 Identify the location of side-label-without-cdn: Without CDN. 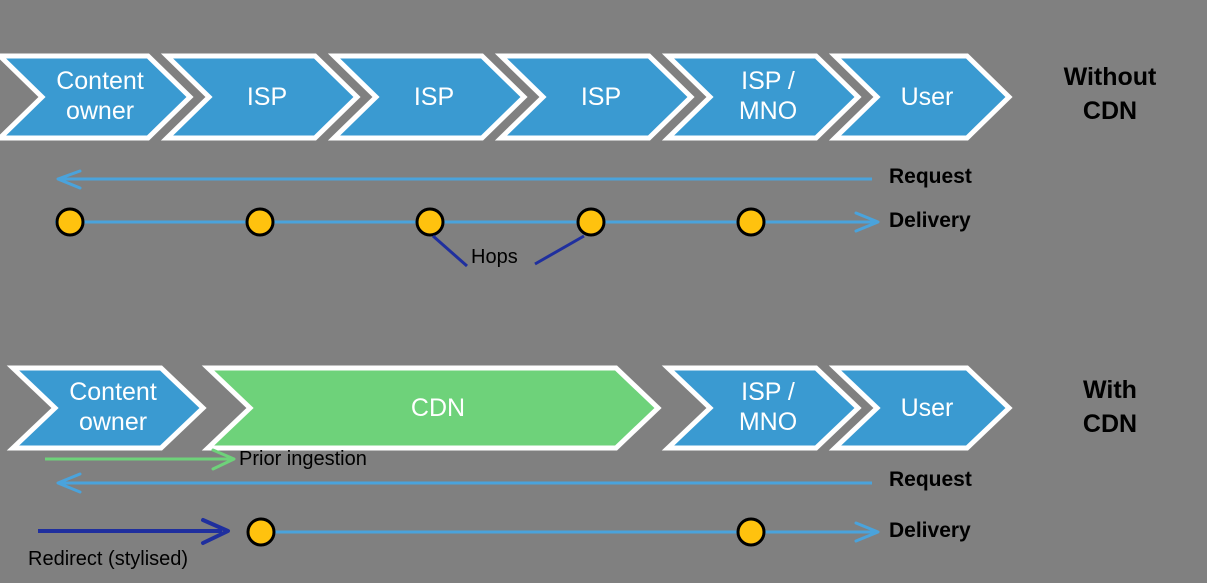
(1110, 94).